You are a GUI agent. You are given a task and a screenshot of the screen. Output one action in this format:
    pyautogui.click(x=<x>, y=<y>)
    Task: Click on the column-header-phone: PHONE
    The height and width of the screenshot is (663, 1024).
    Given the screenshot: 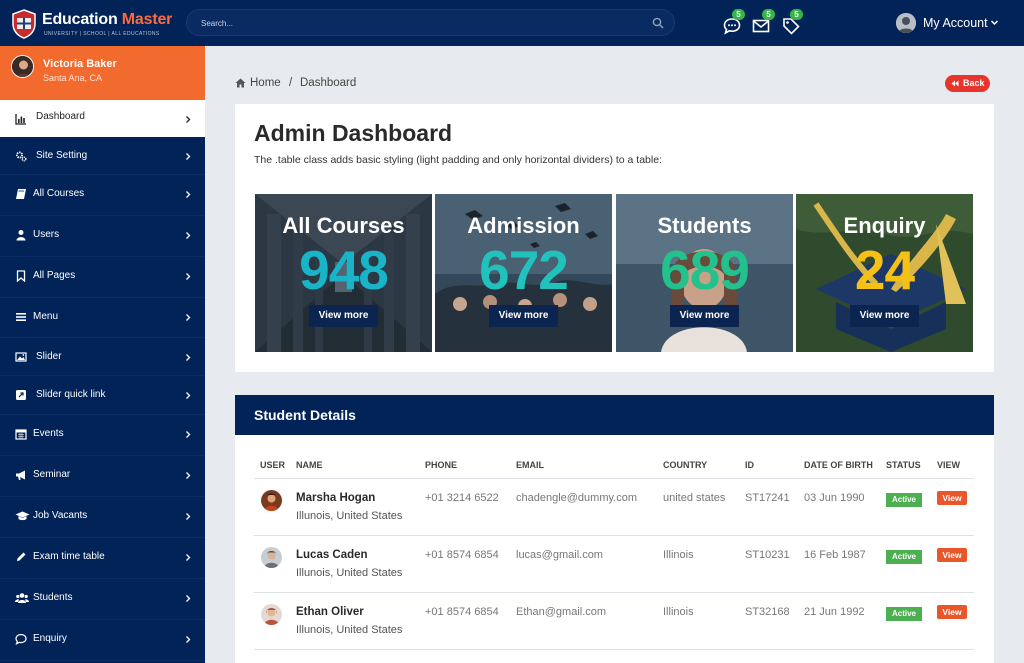 What is the action you would take?
    pyautogui.click(x=441, y=465)
    